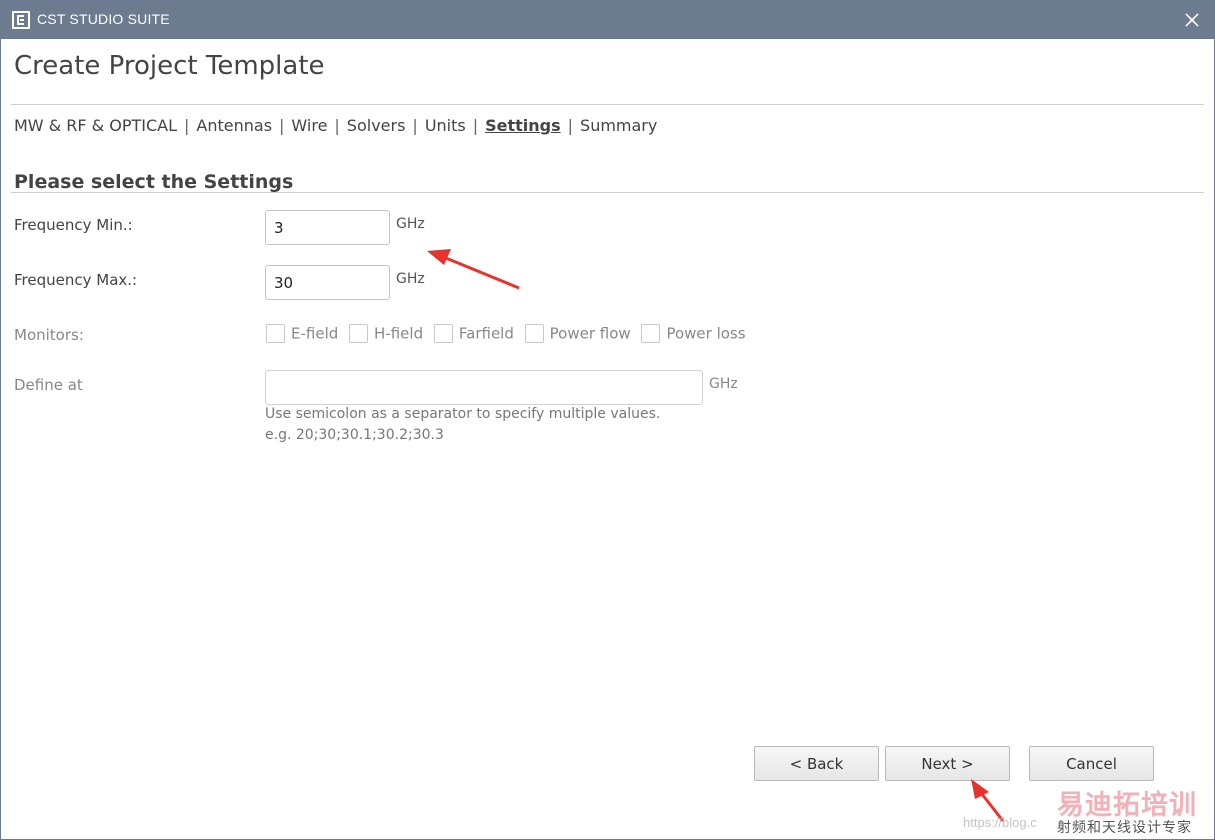  I want to click on arrow-to-frequency-icon, so click(473, 269).